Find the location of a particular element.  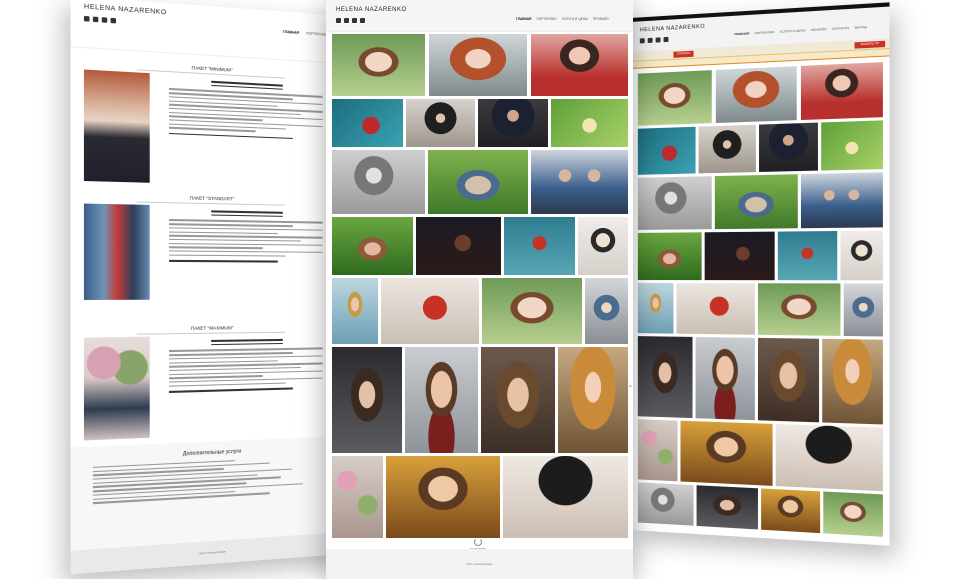

ask-button: СПРОСИТЬ is located at coordinates (683, 54).